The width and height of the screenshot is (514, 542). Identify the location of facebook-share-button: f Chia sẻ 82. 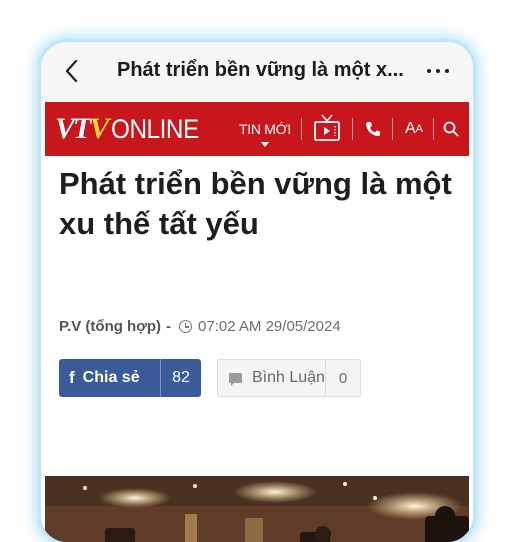
(130, 378).